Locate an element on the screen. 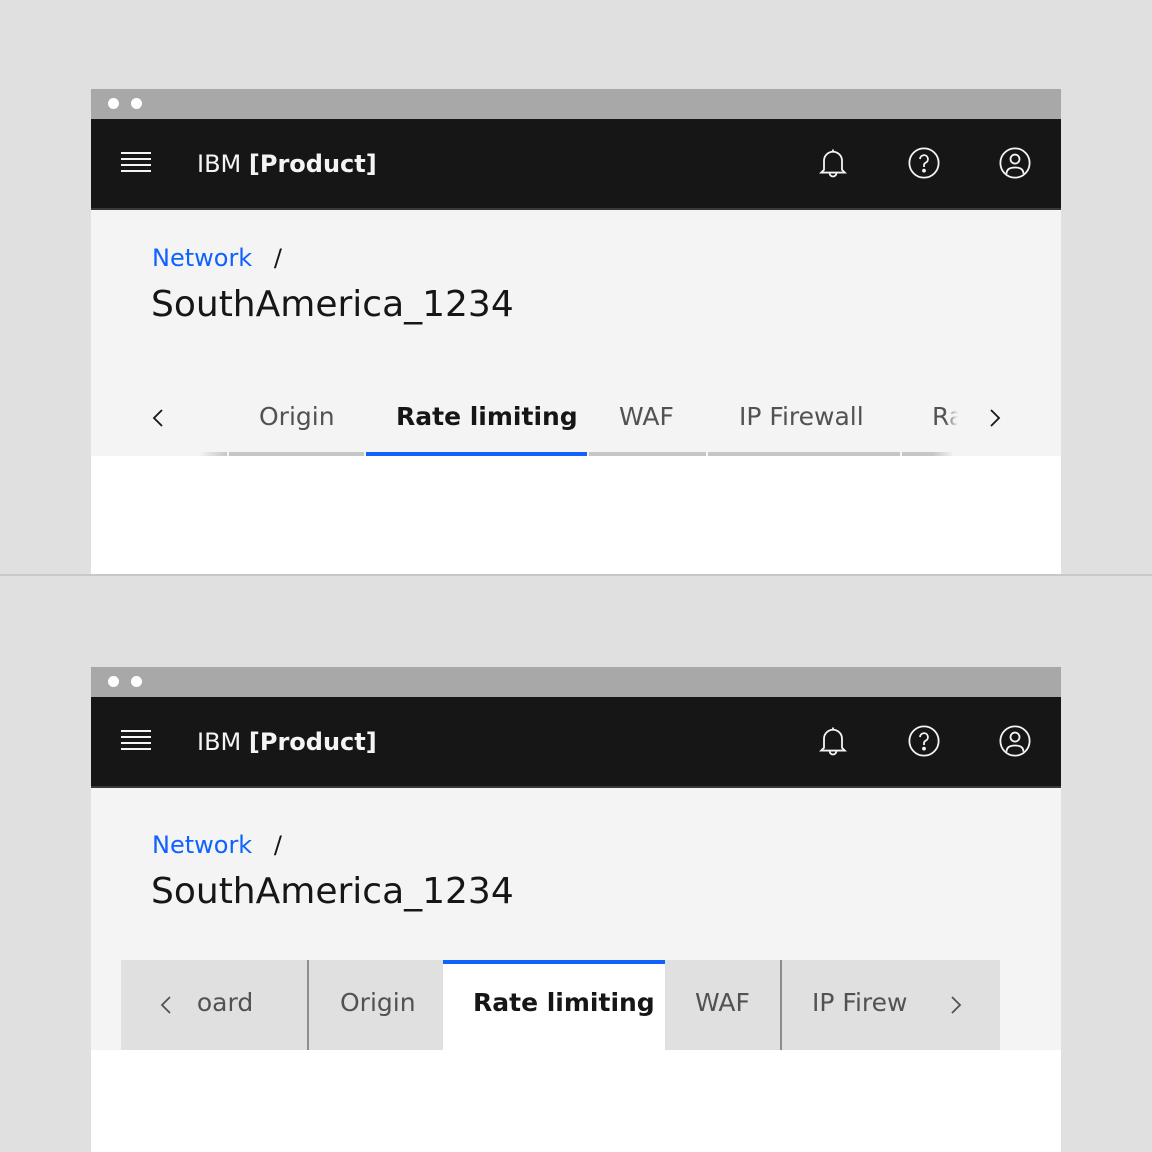 This screenshot has height=1152, width=1152. tab-active-indicator is located at coordinates (476, 454).